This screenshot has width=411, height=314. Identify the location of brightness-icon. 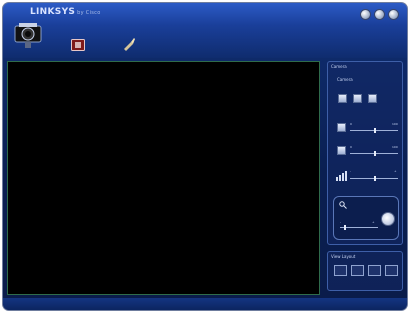
(341, 127).